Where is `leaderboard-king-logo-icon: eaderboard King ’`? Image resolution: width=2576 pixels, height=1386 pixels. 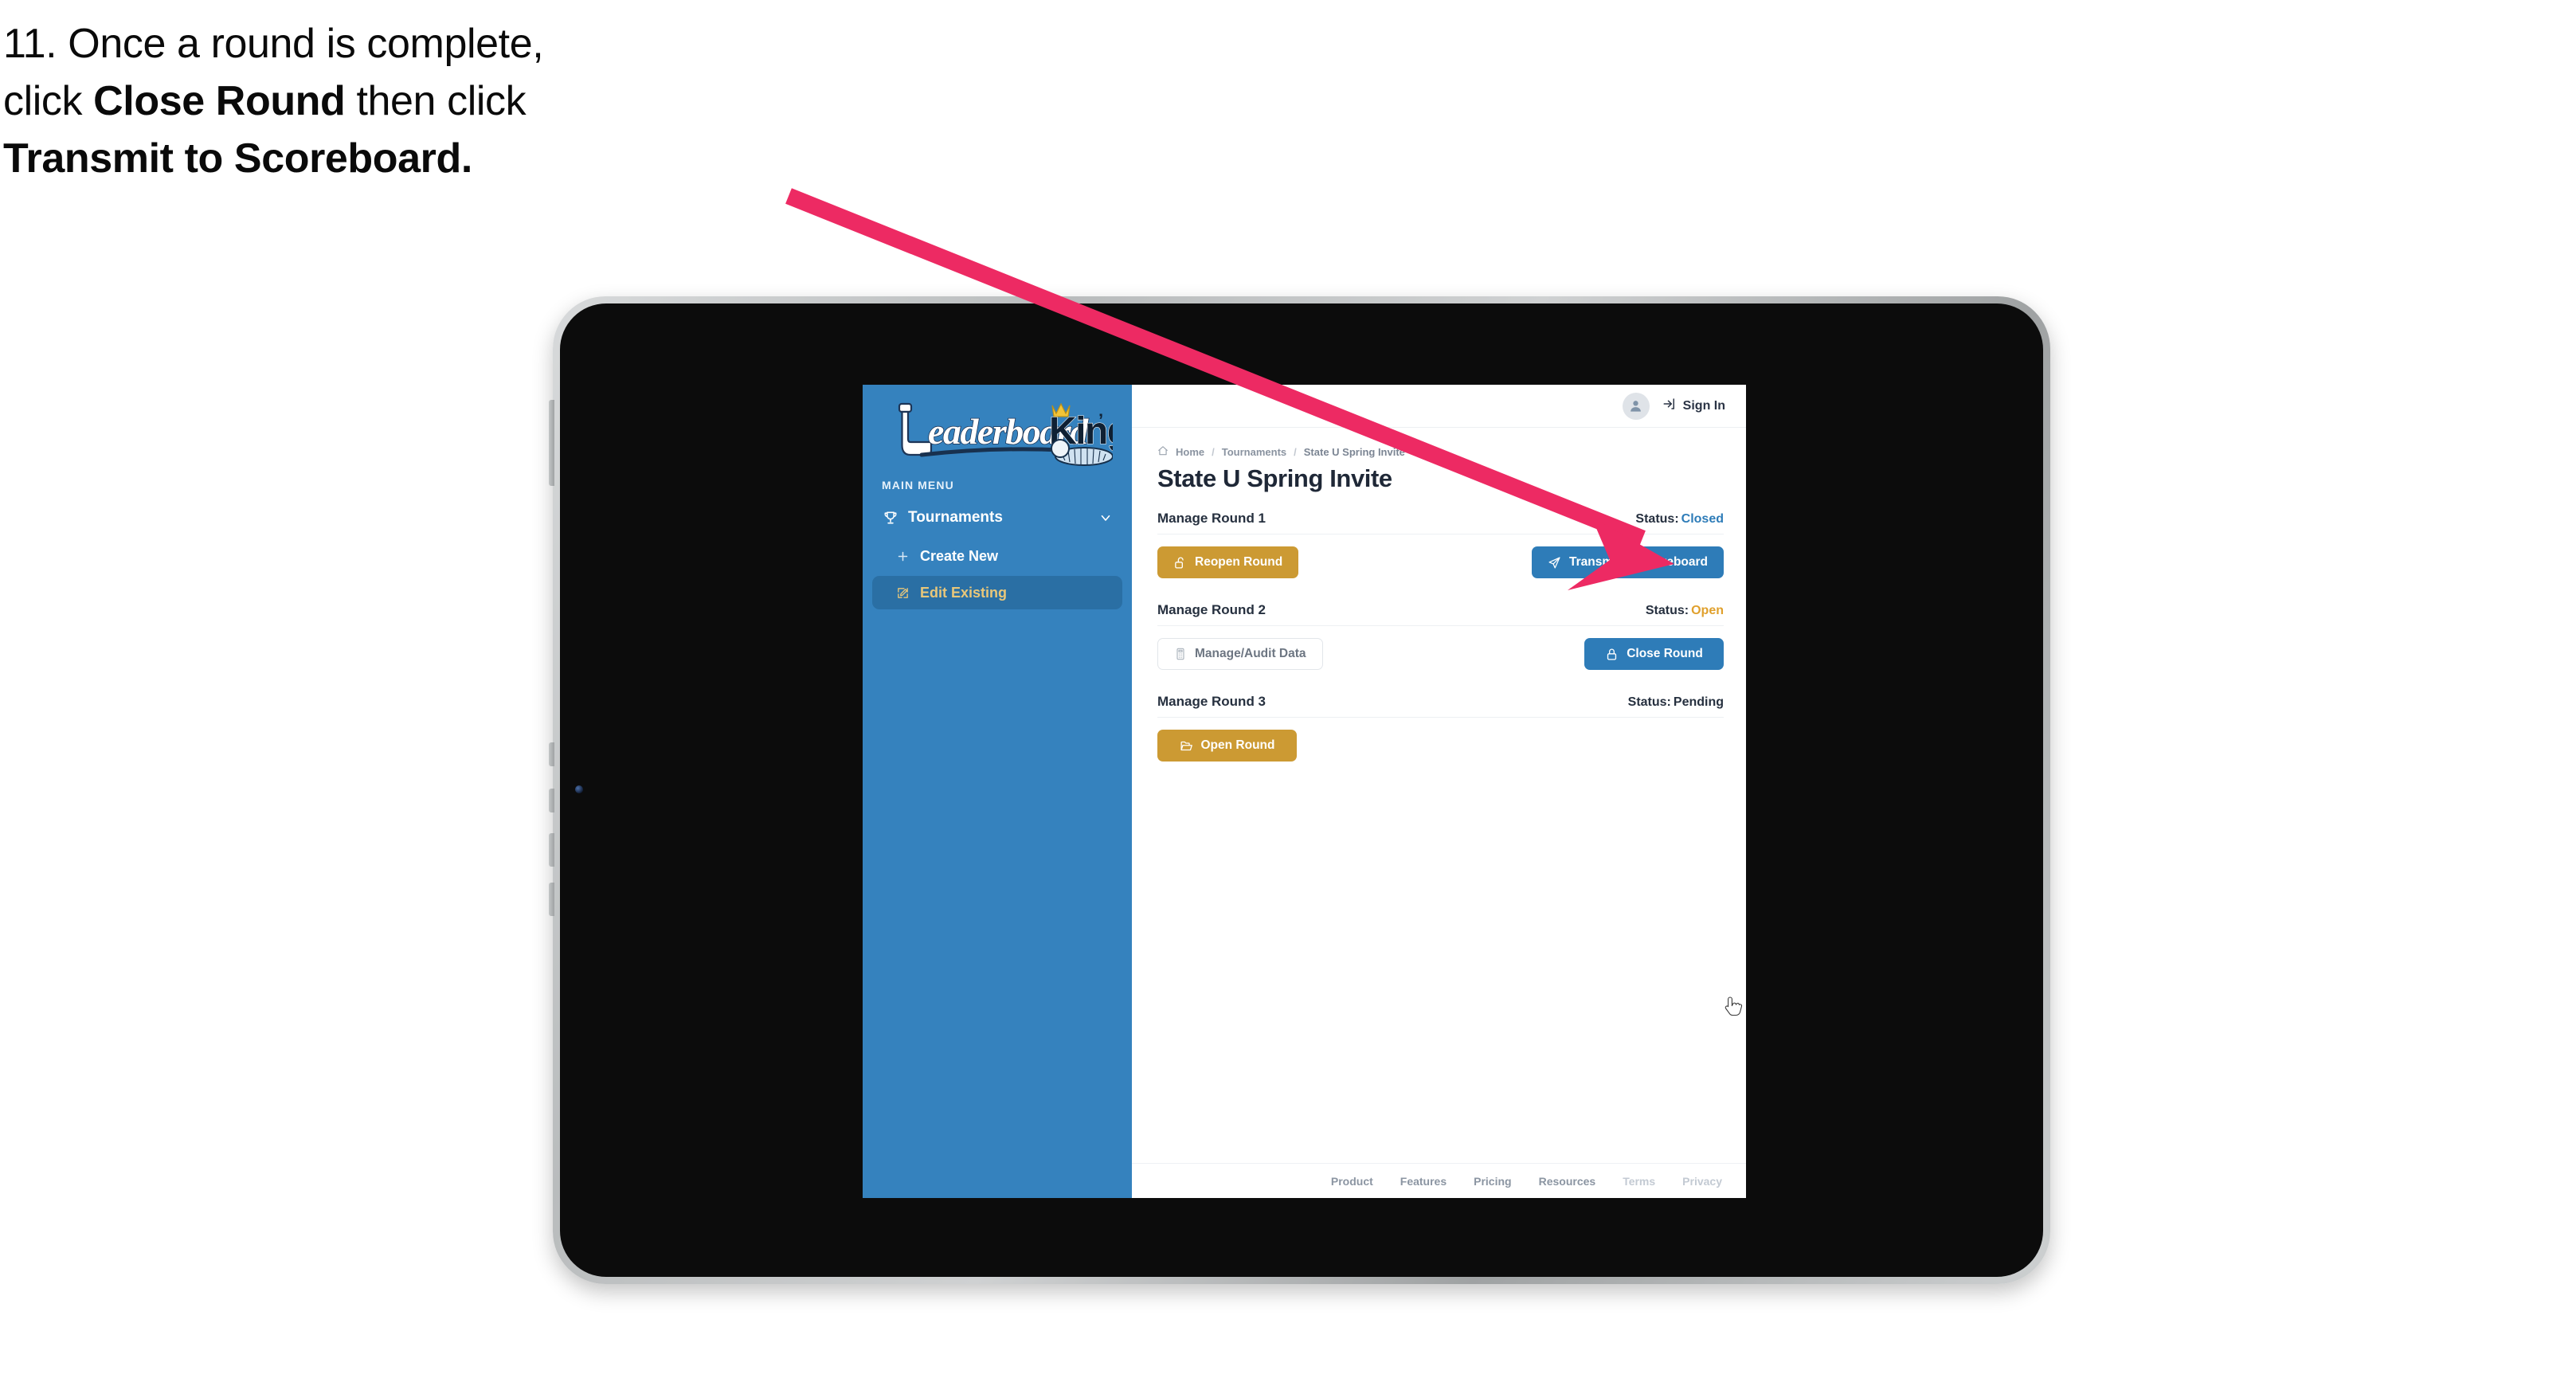 leaderboard-king-logo-icon: eaderboard King ’ is located at coordinates (1005, 434).